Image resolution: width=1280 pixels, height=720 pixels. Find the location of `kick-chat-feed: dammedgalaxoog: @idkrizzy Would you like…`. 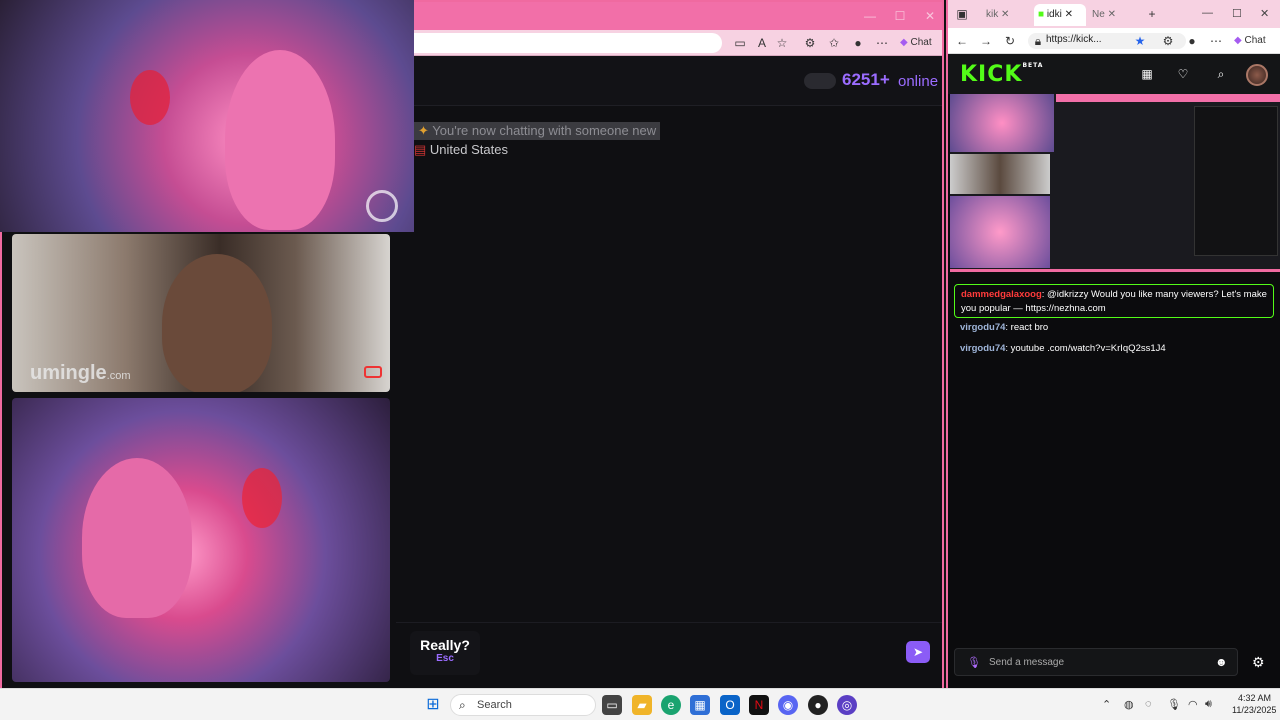

kick-chat-feed: dammedgalaxoog: @idkrizzy Would you like… is located at coordinates (1115, 460).